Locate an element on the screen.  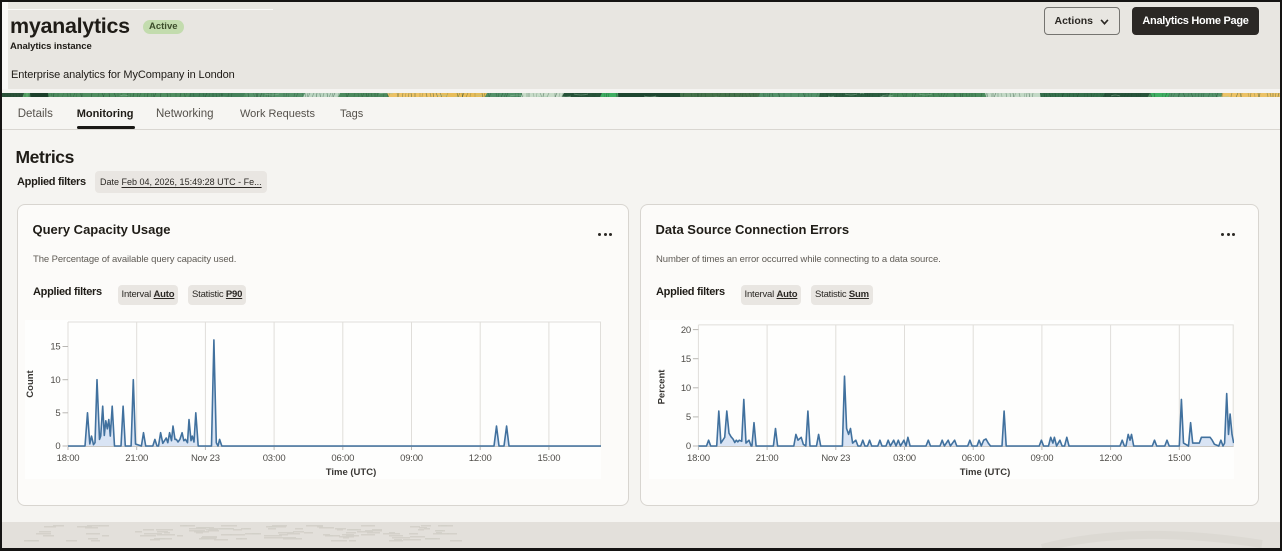
svg-text: 20 is located at coordinates (685, 330).